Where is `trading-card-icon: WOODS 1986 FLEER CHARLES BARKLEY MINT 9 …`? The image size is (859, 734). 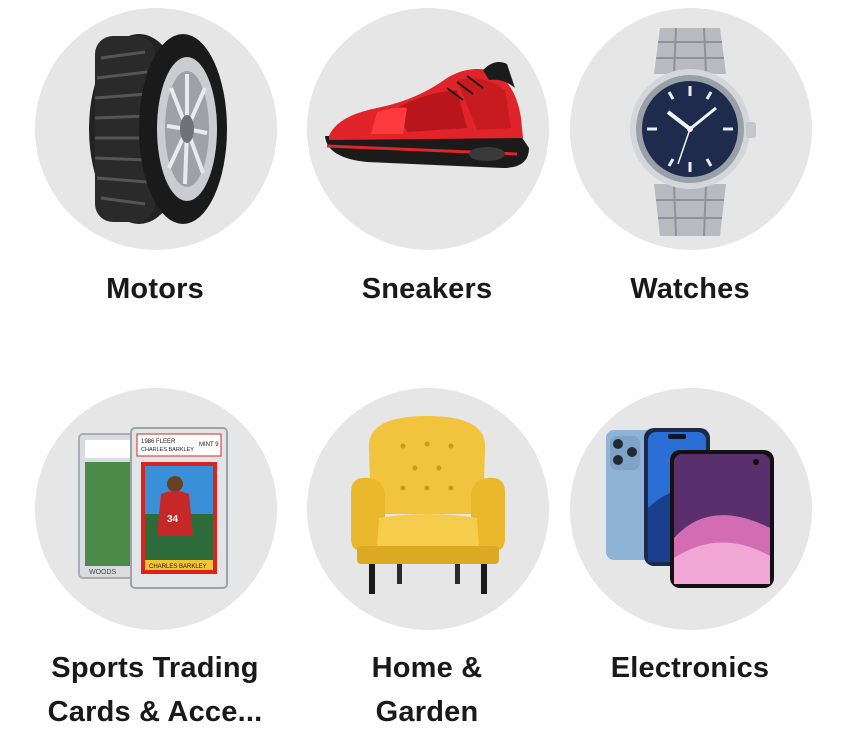
trading-card-icon: WOODS 1986 FLEER CHARLES BARKLEY MINT 9 … is located at coordinates (153, 508).